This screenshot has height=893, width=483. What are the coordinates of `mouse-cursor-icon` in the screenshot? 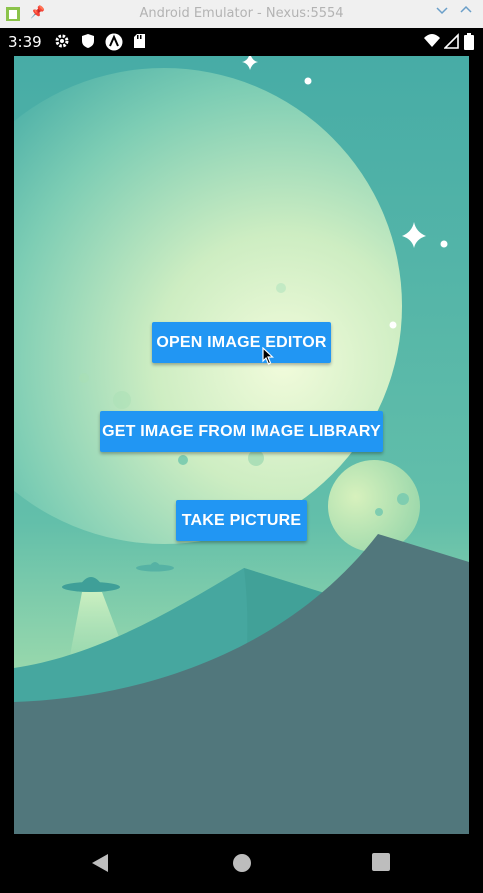 It's located at (268, 357).